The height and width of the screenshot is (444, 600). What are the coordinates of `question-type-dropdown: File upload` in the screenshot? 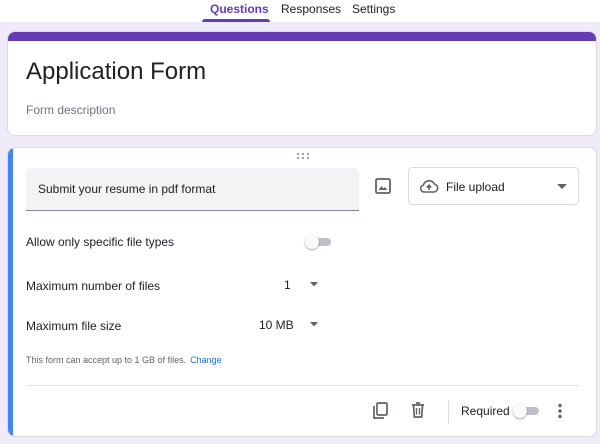 It's located at (493, 186).